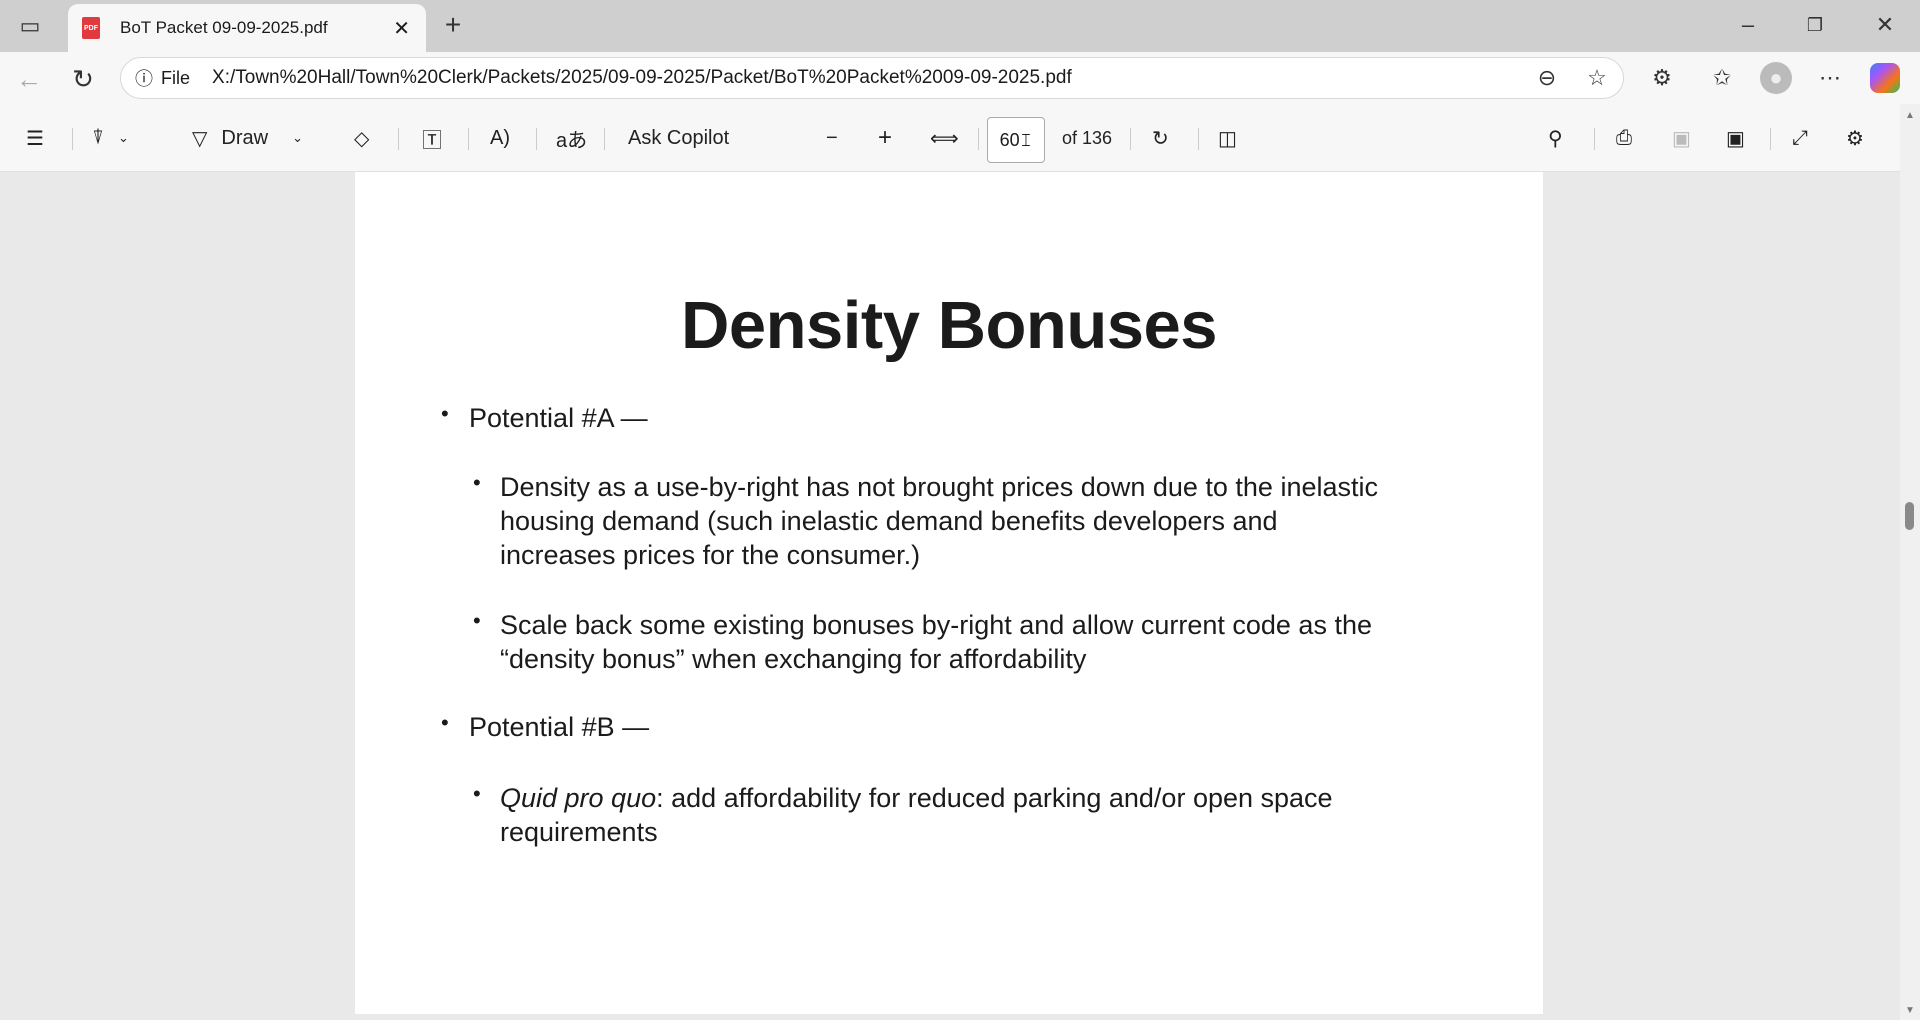 This screenshot has width=1920, height=1020. Describe the element at coordinates (710, 555) in the screenshot. I see `line: increases prices for the consumer.)` at that location.